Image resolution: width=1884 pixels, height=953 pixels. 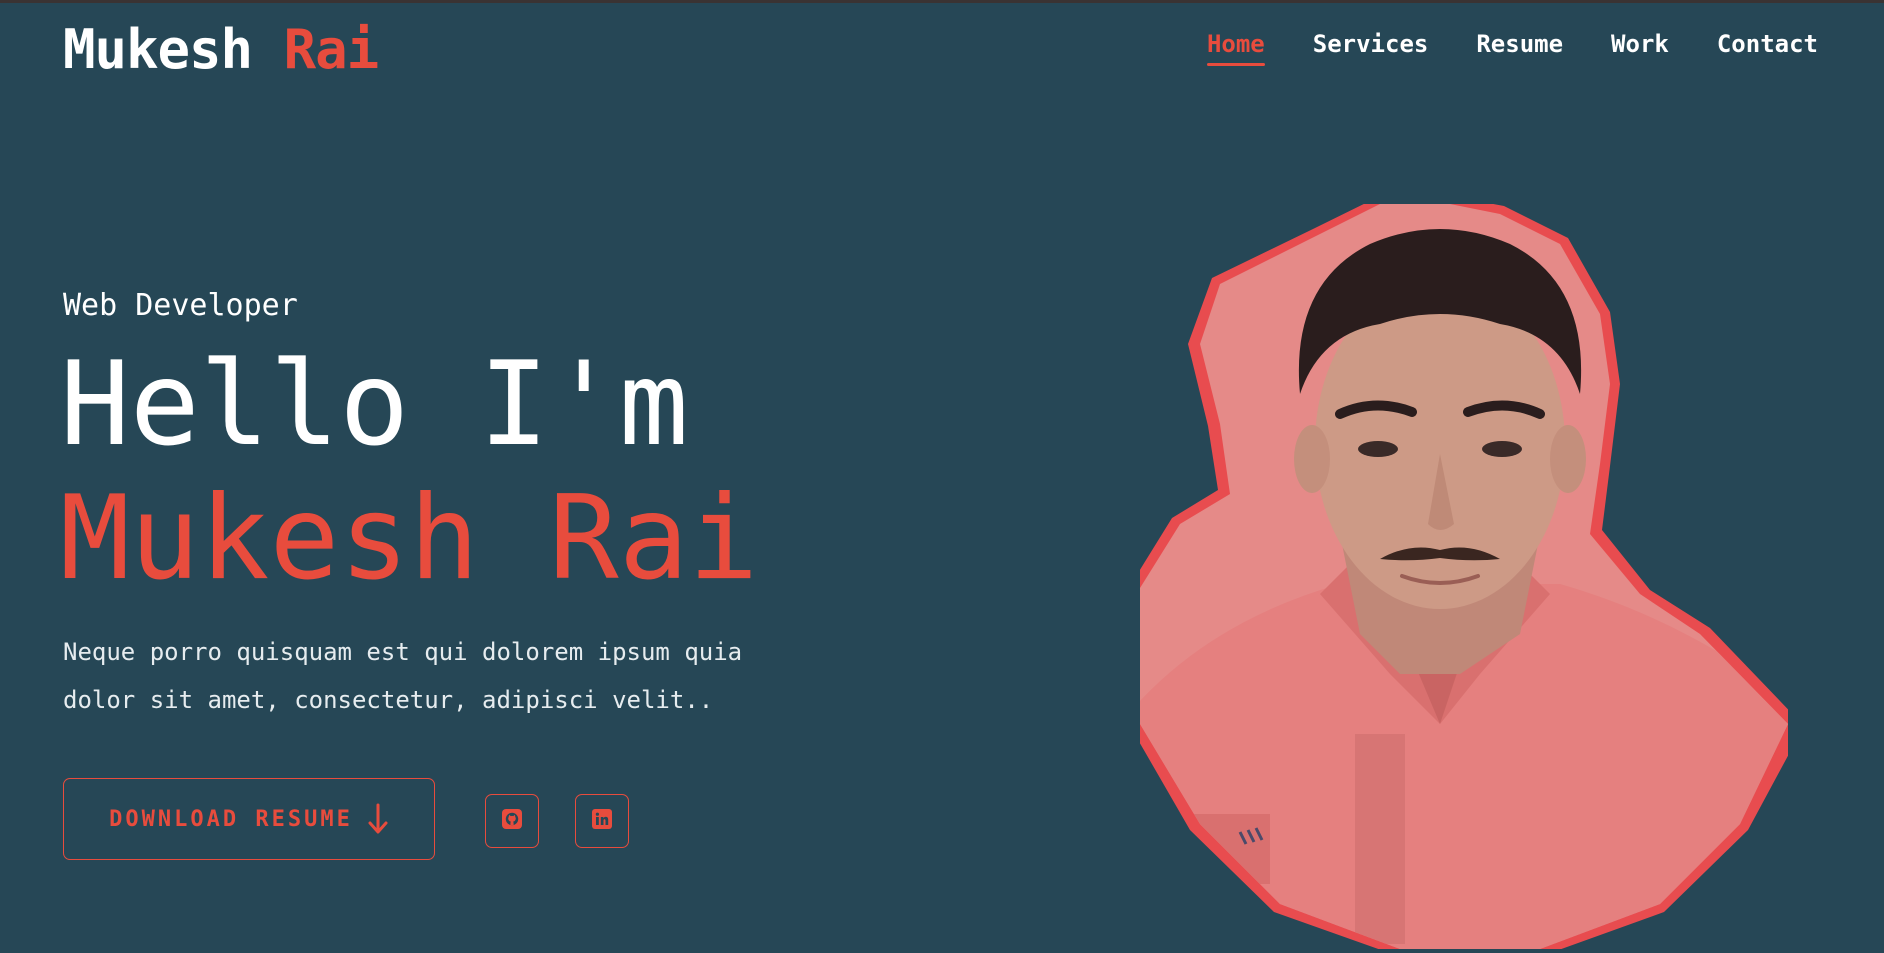 What do you see at coordinates (942, 1) in the screenshot?
I see `top-border` at bounding box center [942, 1].